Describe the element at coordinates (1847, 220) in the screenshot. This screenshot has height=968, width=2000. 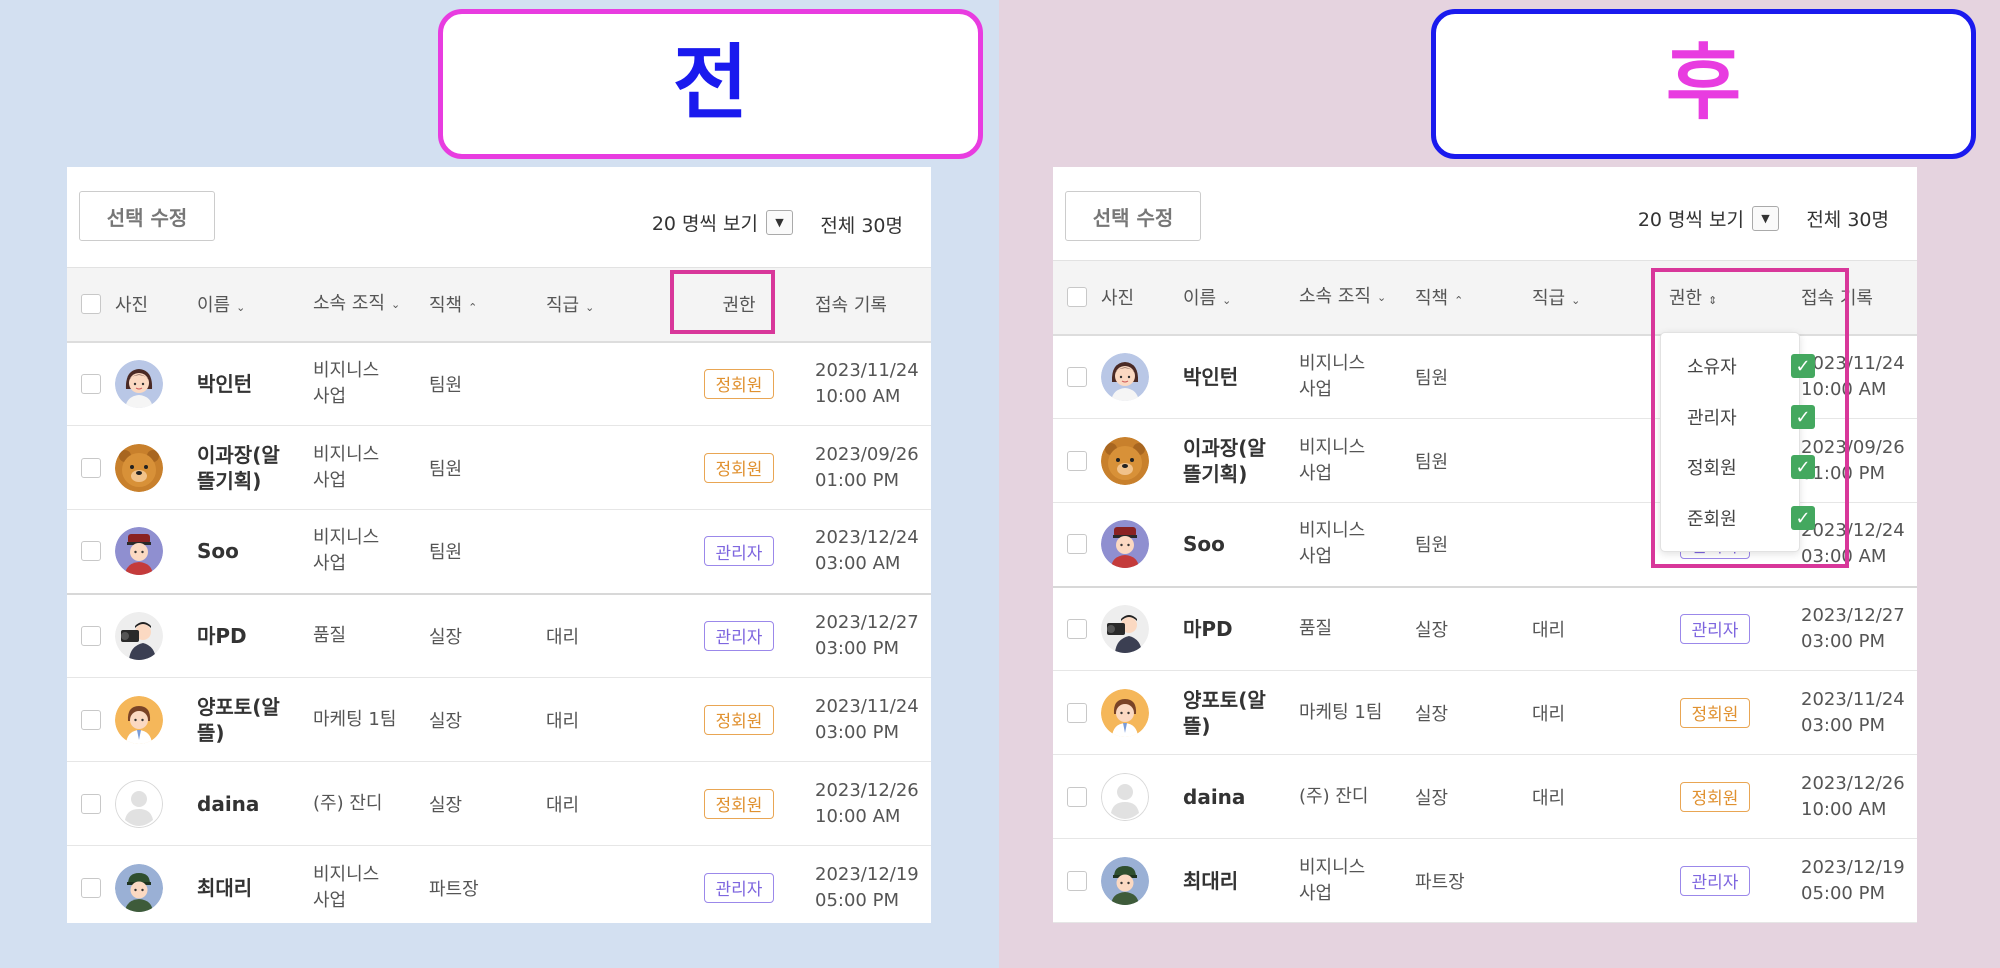
I see `total-count: 전체 30명` at that location.